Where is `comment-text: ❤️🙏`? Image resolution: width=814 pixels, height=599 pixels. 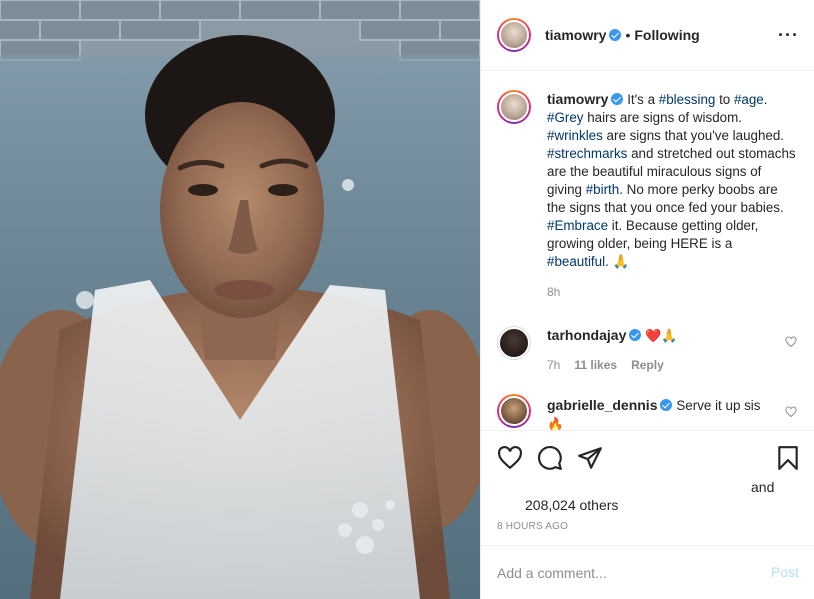 comment-text: ❤️🙏 is located at coordinates (661, 336).